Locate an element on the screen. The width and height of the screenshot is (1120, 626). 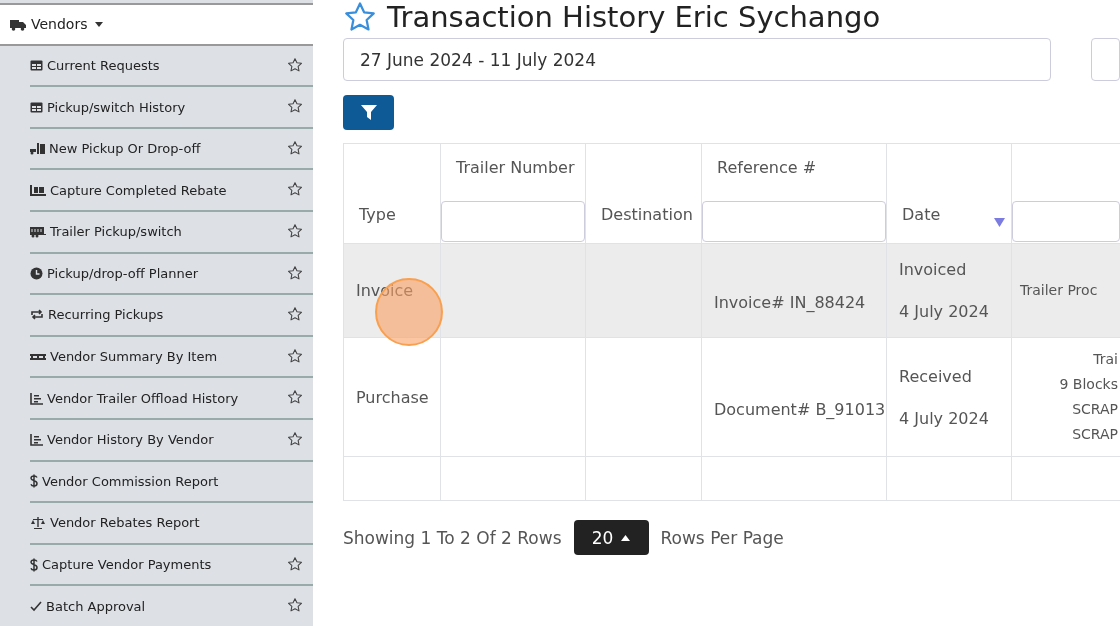
table-cell-text: Trai is located at coordinates (1105, 359).